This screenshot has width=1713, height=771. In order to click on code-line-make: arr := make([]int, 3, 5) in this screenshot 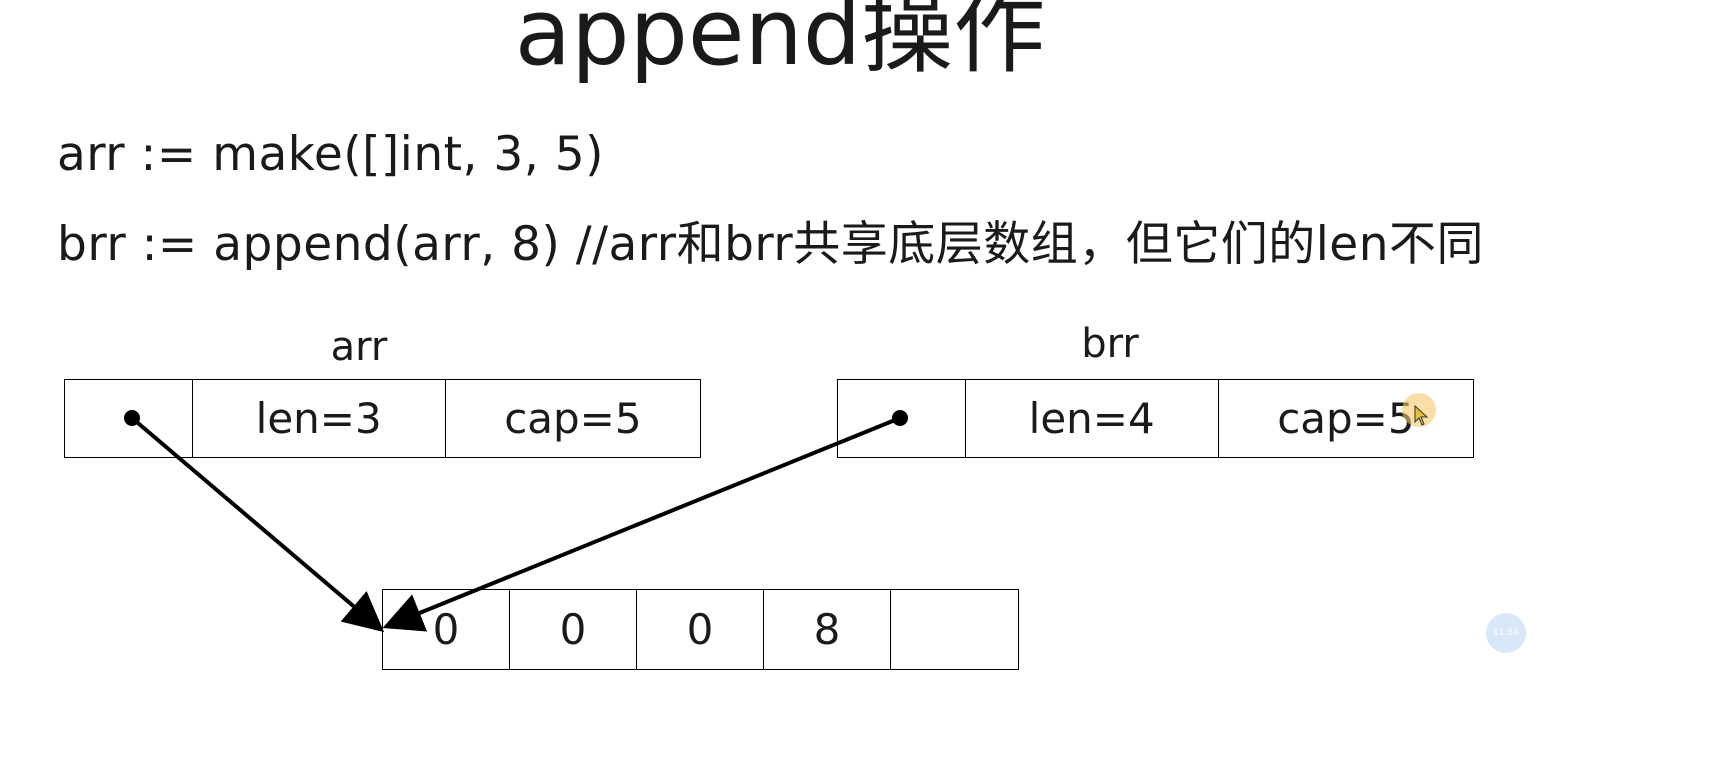, I will do `click(330, 154)`.